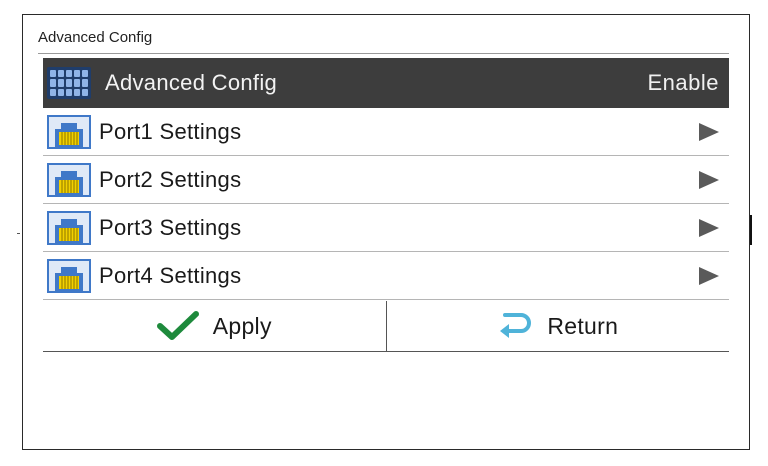  What do you see at coordinates (170, 179) in the screenshot?
I see `port-label: Port2 Settings` at bounding box center [170, 179].